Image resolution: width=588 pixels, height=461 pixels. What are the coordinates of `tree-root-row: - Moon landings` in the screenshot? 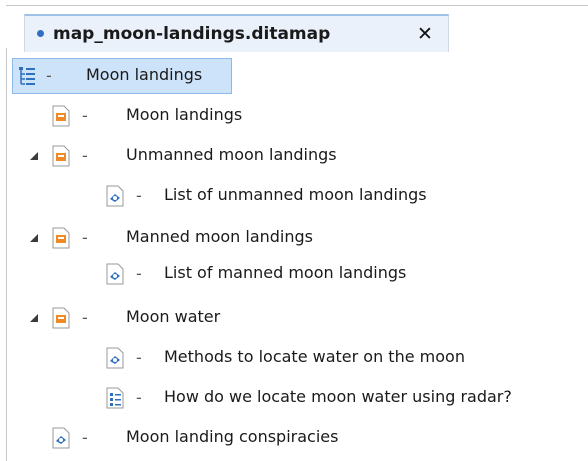 It's located at (122, 76).